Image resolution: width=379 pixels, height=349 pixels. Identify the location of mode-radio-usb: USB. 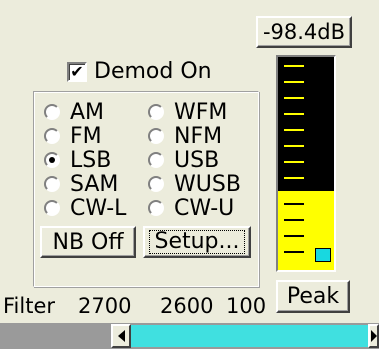
(184, 160).